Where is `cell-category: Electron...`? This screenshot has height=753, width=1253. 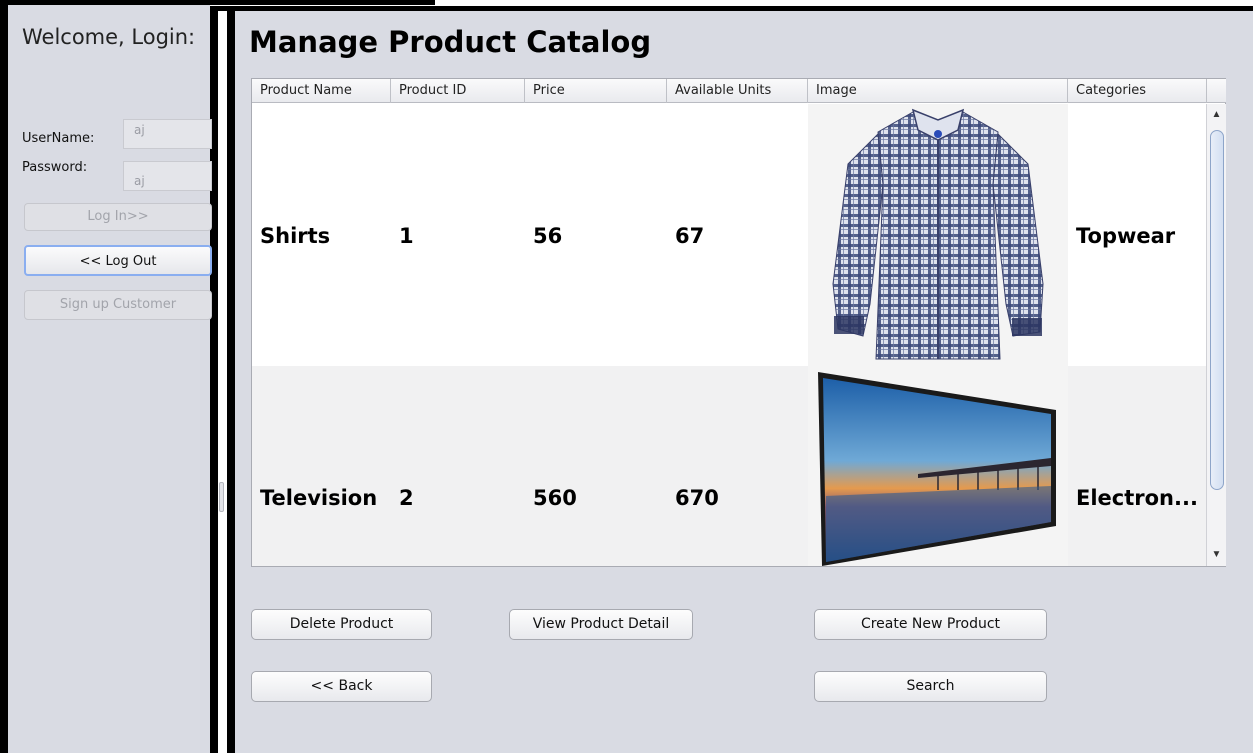 cell-category: Electron... is located at coordinates (1137, 498).